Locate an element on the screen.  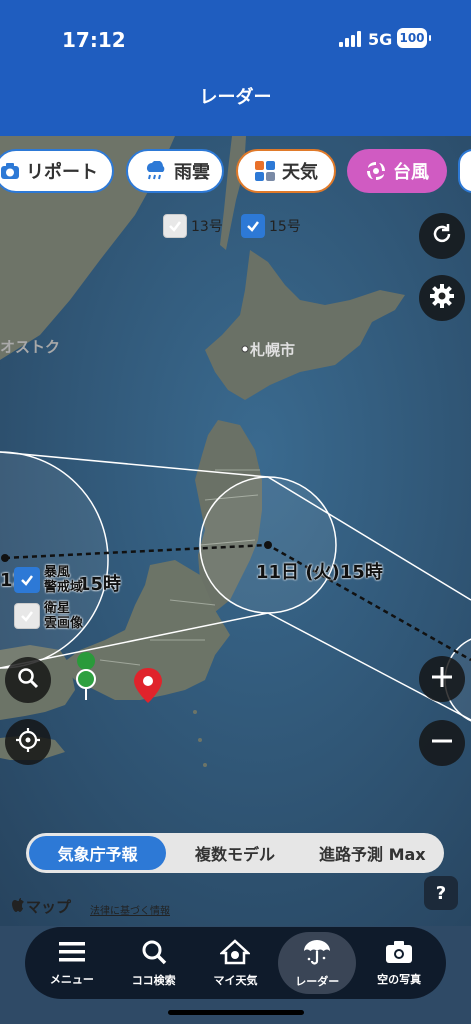
track-point-east is located at coordinates (268, 545).